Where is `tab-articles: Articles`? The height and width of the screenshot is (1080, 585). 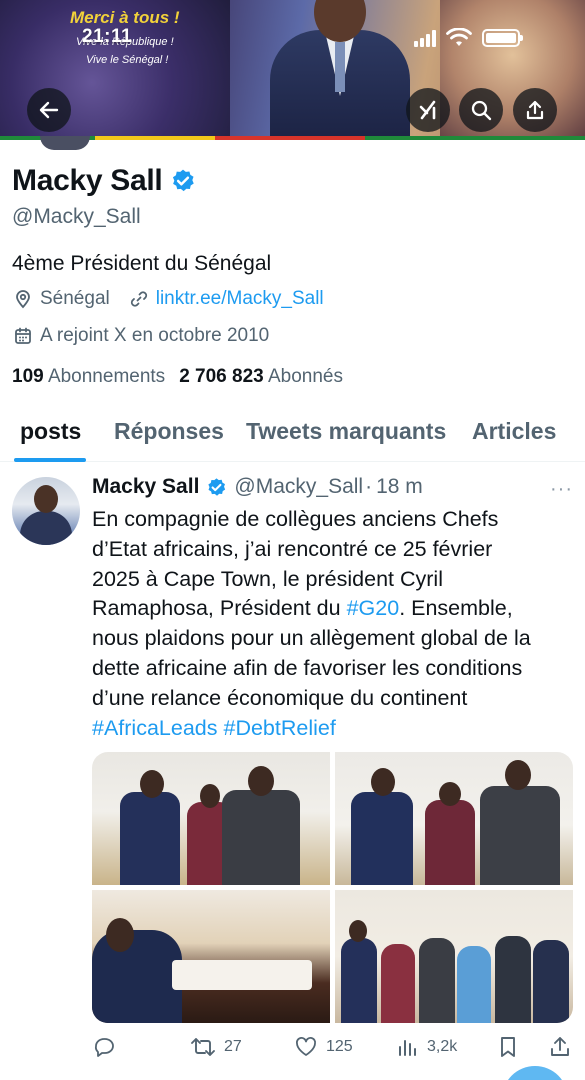 tab-articles: Articles is located at coordinates (514, 431).